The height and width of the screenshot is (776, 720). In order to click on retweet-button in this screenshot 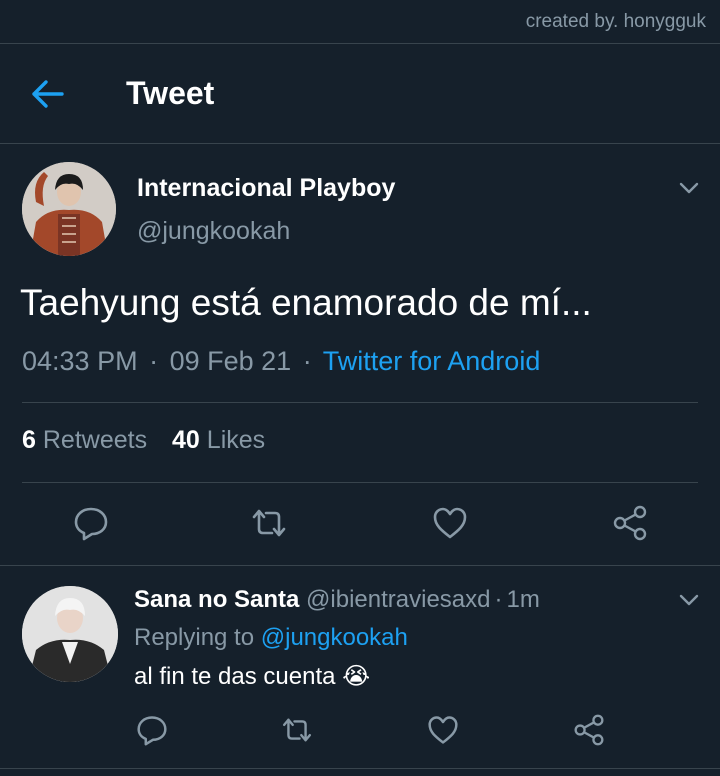, I will do `click(269, 523)`.